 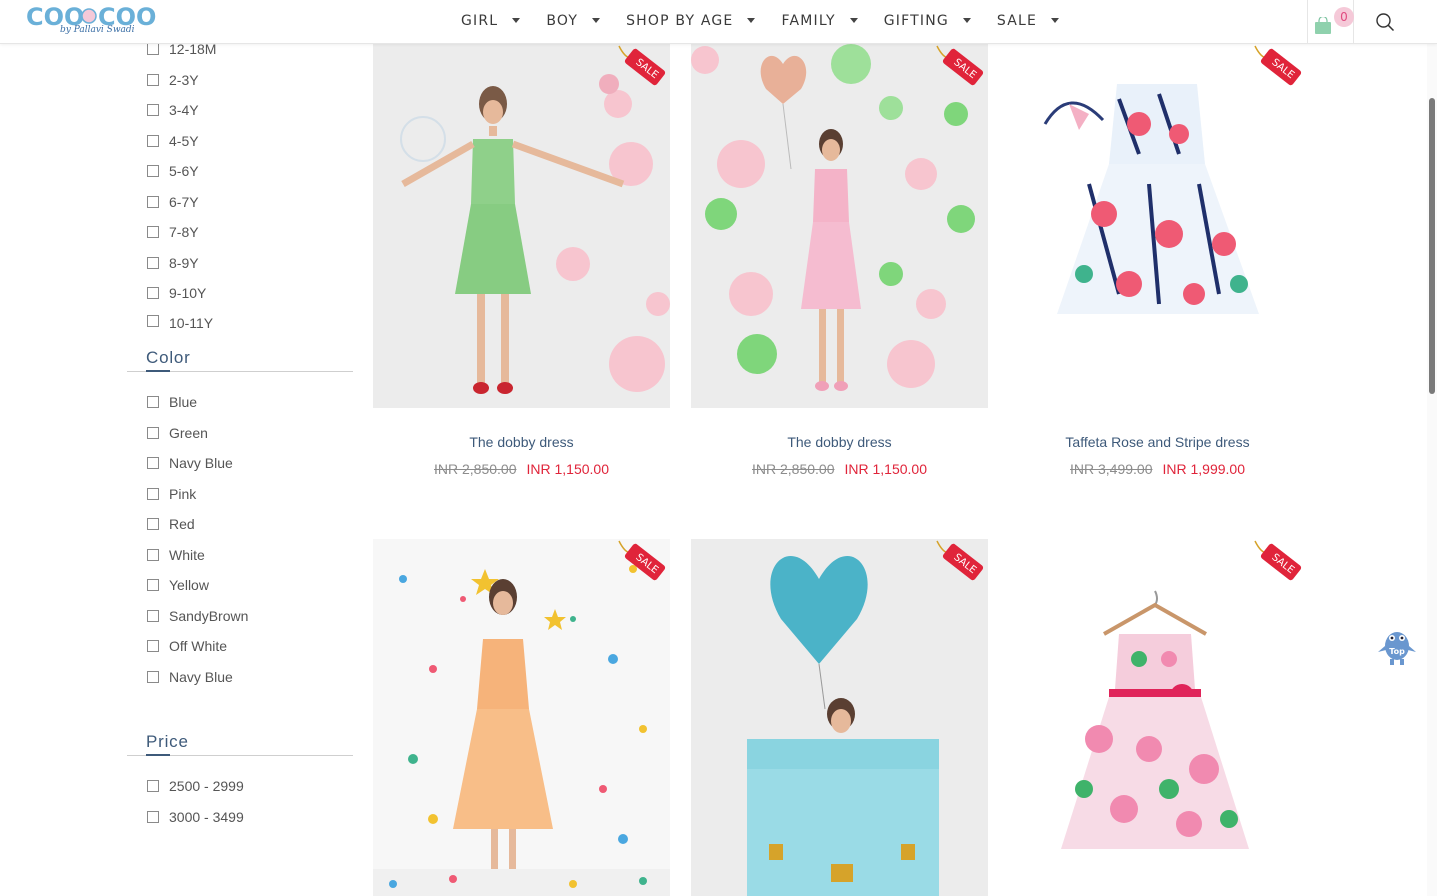 What do you see at coordinates (1204, 469) in the screenshot?
I see `sale-price: INR 1,999.00` at bounding box center [1204, 469].